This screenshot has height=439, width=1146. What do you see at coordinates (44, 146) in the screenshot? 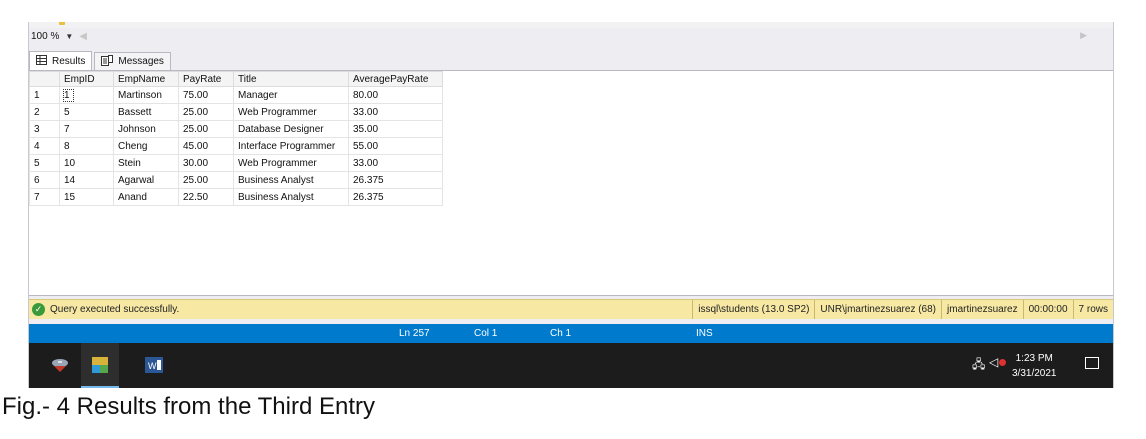
I see `row-number: 4` at bounding box center [44, 146].